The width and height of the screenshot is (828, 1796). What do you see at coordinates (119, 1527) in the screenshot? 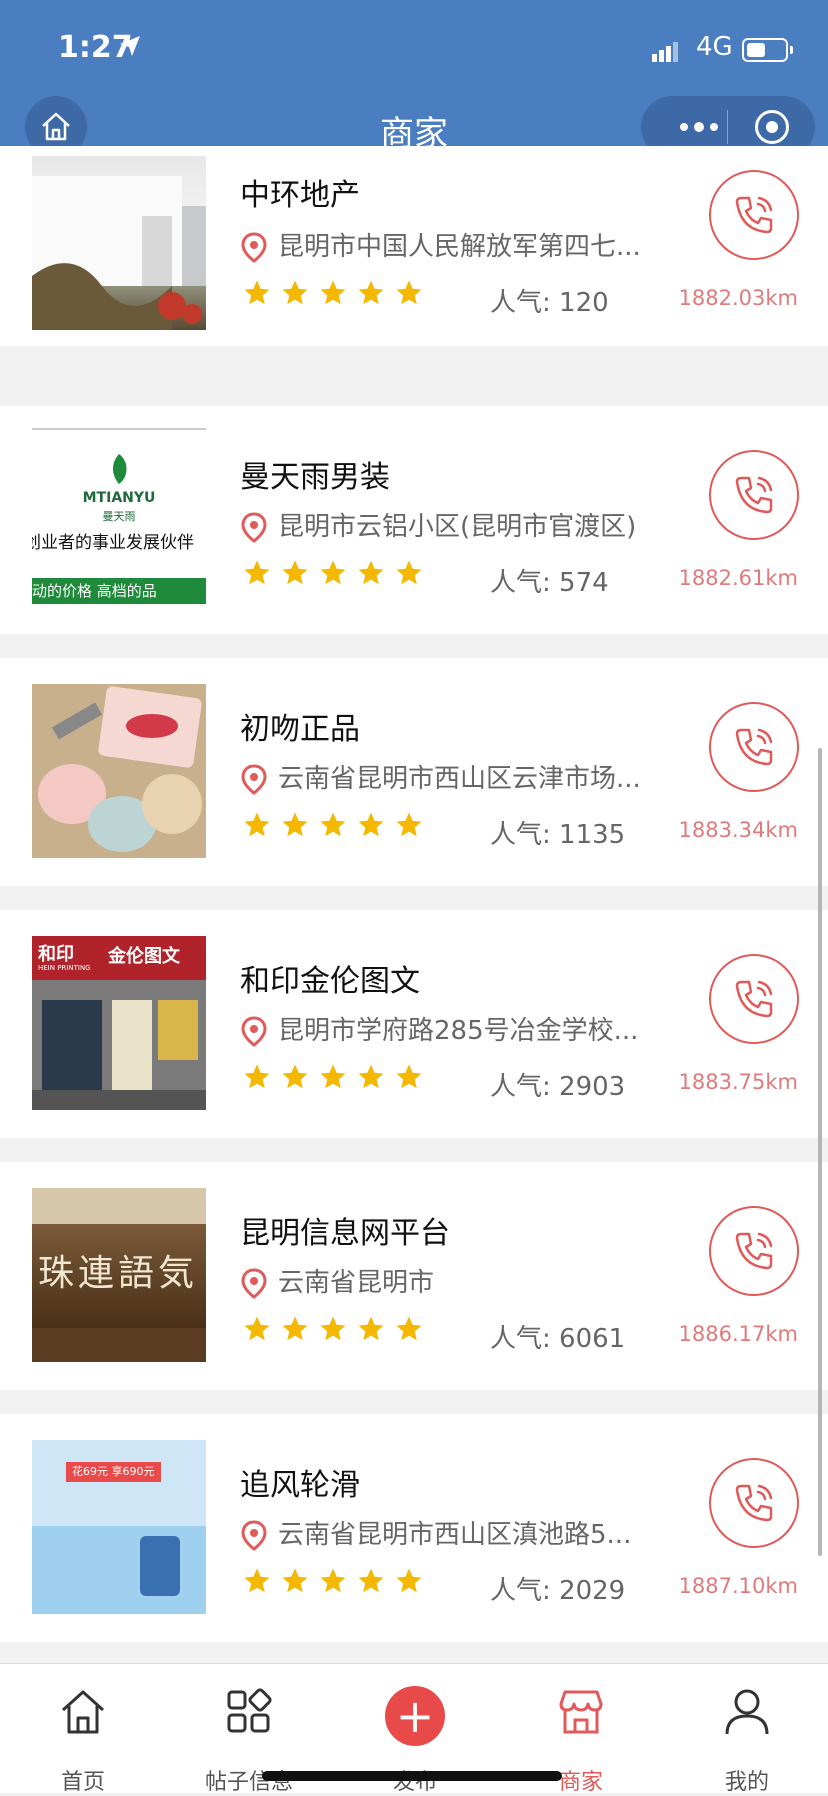
I see `merchant-thumbnail: 花69元 享690元` at bounding box center [119, 1527].